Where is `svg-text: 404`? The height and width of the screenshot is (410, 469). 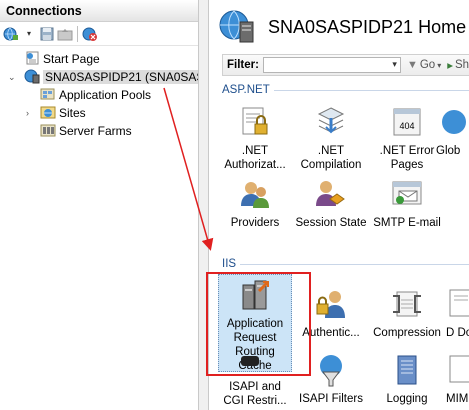
svg-text: 404 is located at coordinates (406, 126).